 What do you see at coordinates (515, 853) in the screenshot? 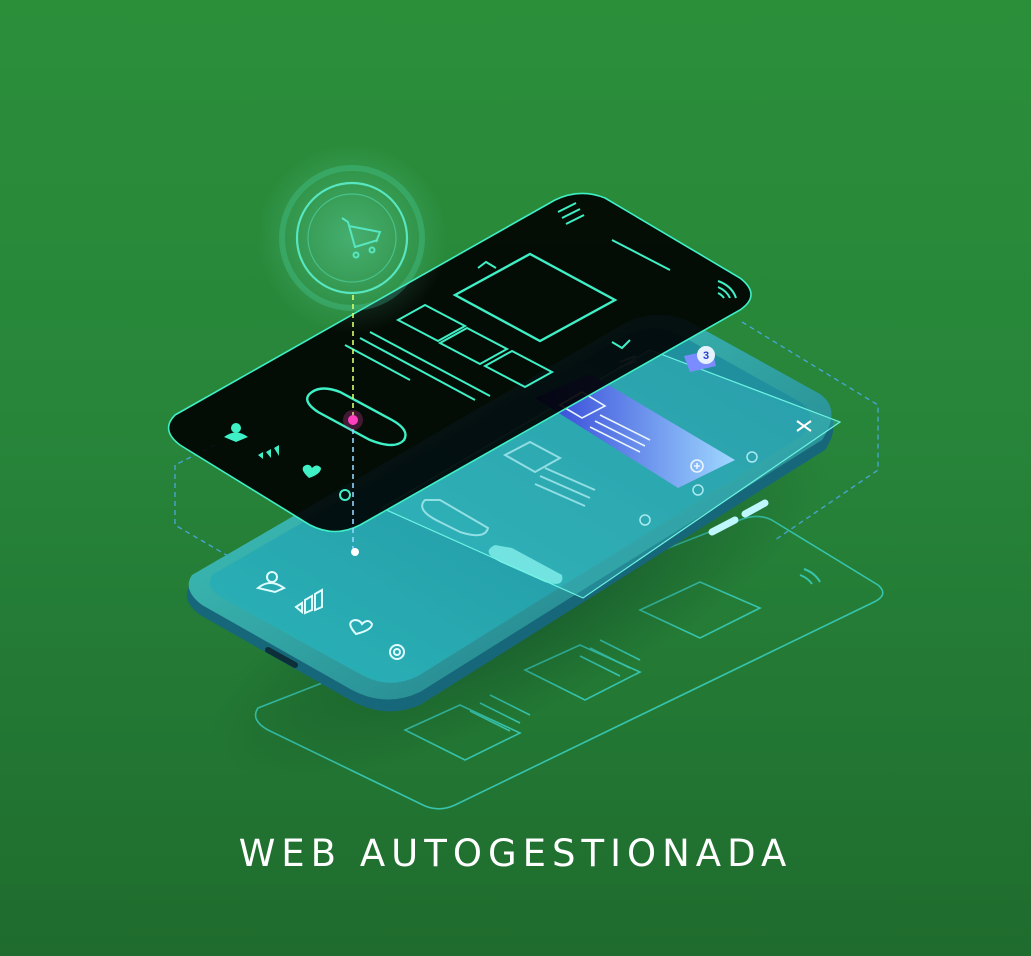
I see `page-title: WEB AUTOGESTIONADA` at bounding box center [515, 853].